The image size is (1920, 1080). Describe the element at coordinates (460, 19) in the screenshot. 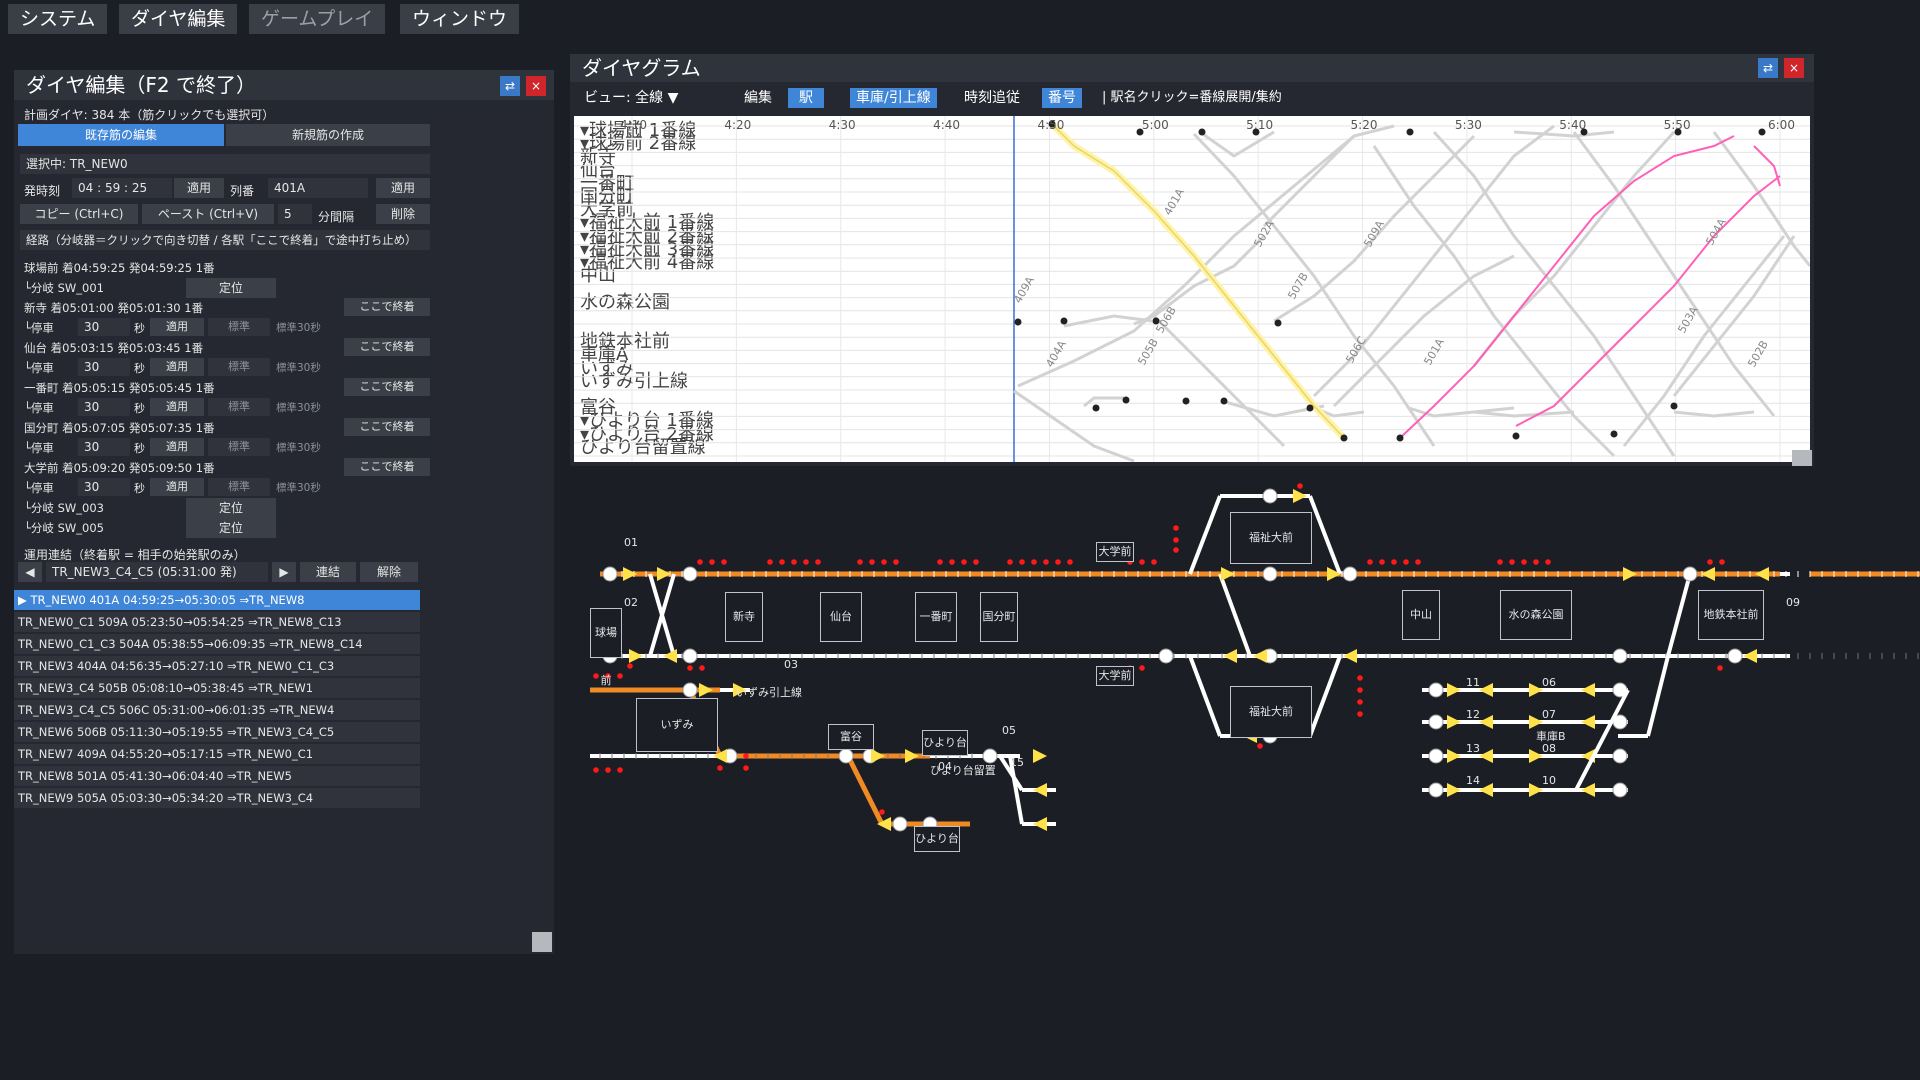

I see `menu-window: ウィンドウ` at that location.